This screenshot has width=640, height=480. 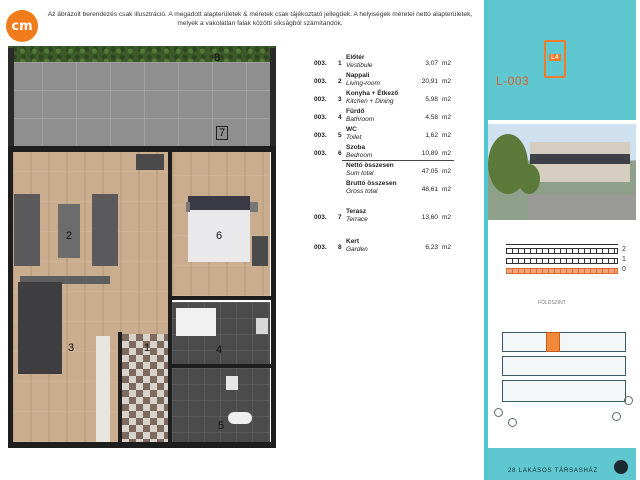 I want to click on mini-block-bottom, so click(x=564, y=391).